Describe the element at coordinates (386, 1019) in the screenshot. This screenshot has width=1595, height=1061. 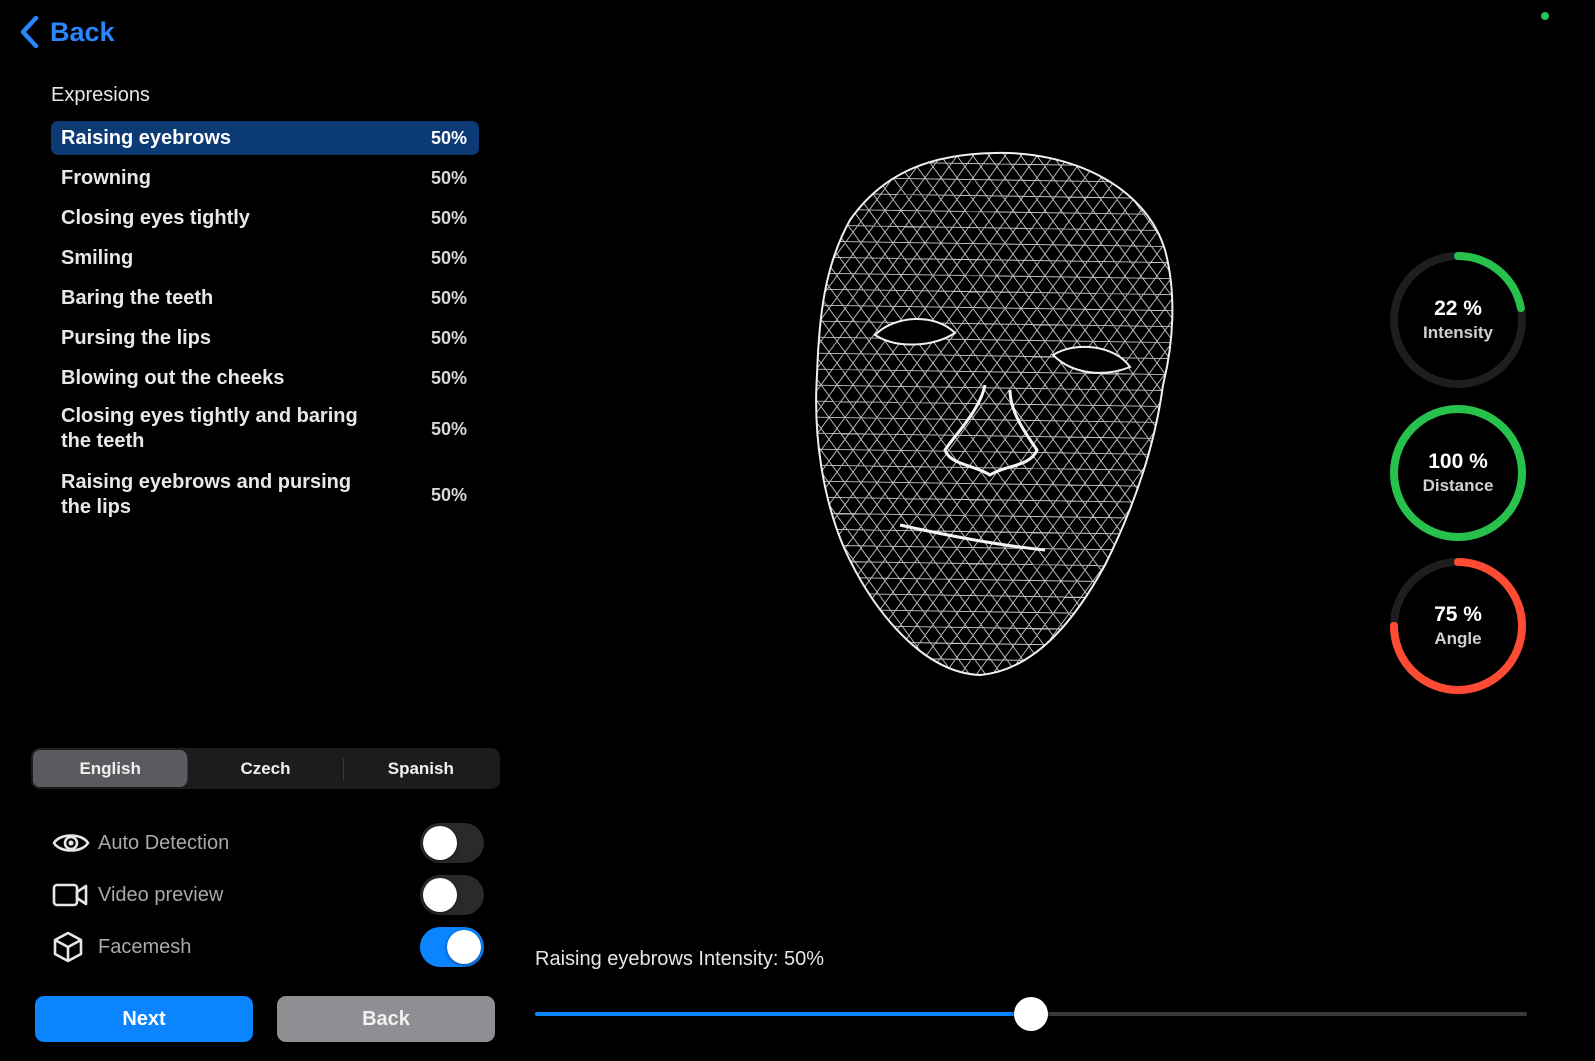
I see `back-button: Back` at that location.